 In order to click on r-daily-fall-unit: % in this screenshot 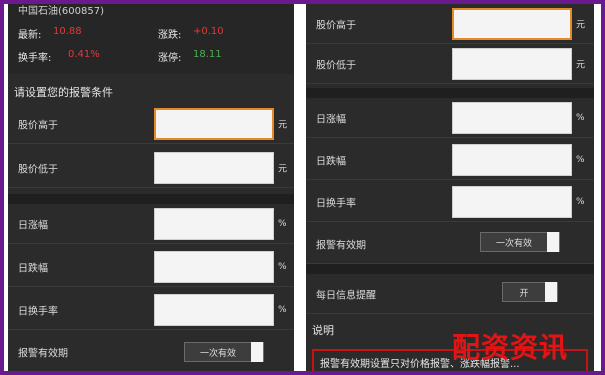, I will do `click(580, 159)`.